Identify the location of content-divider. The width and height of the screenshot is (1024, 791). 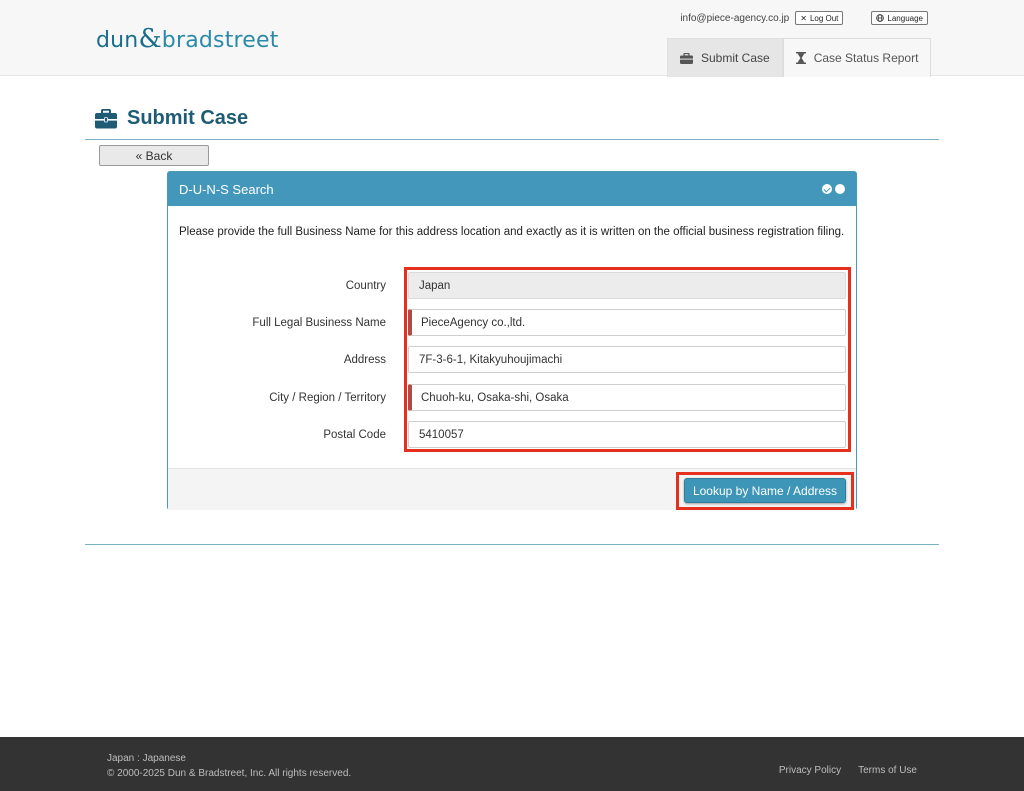
(512, 544).